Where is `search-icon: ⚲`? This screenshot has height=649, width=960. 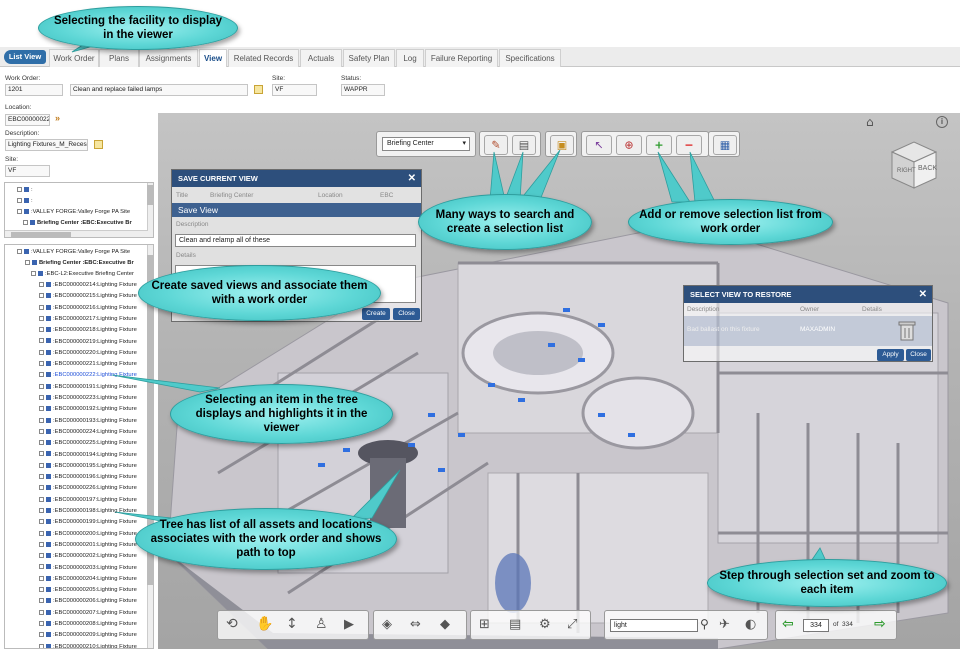 search-icon: ⚲ is located at coordinates (704, 624).